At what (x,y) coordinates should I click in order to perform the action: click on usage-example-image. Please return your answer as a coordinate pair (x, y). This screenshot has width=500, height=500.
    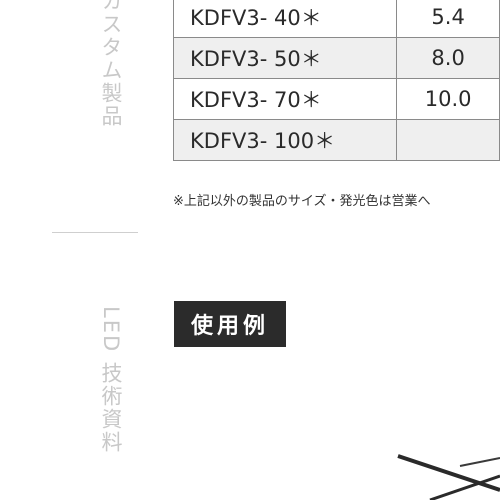
    Looking at the image, I should click on (448, 477).